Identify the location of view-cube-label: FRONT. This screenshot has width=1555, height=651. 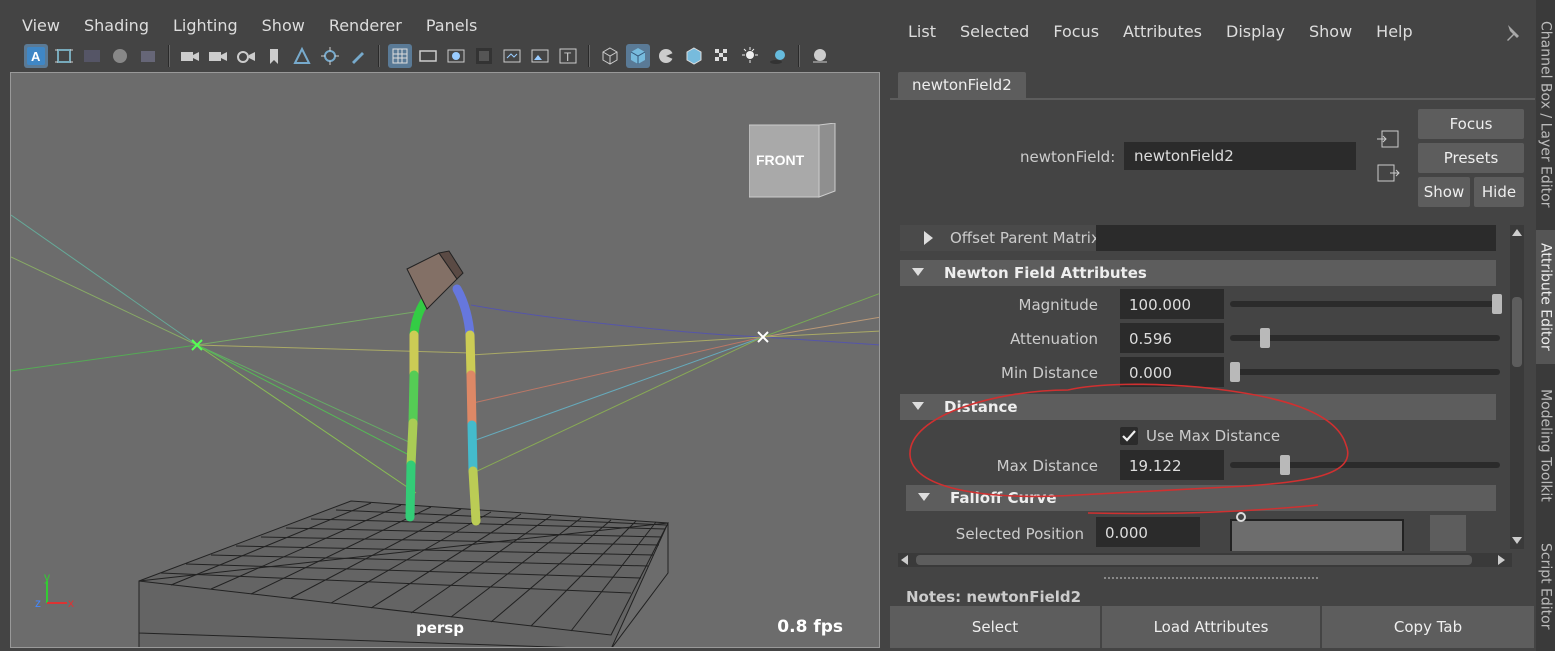
(780, 160).